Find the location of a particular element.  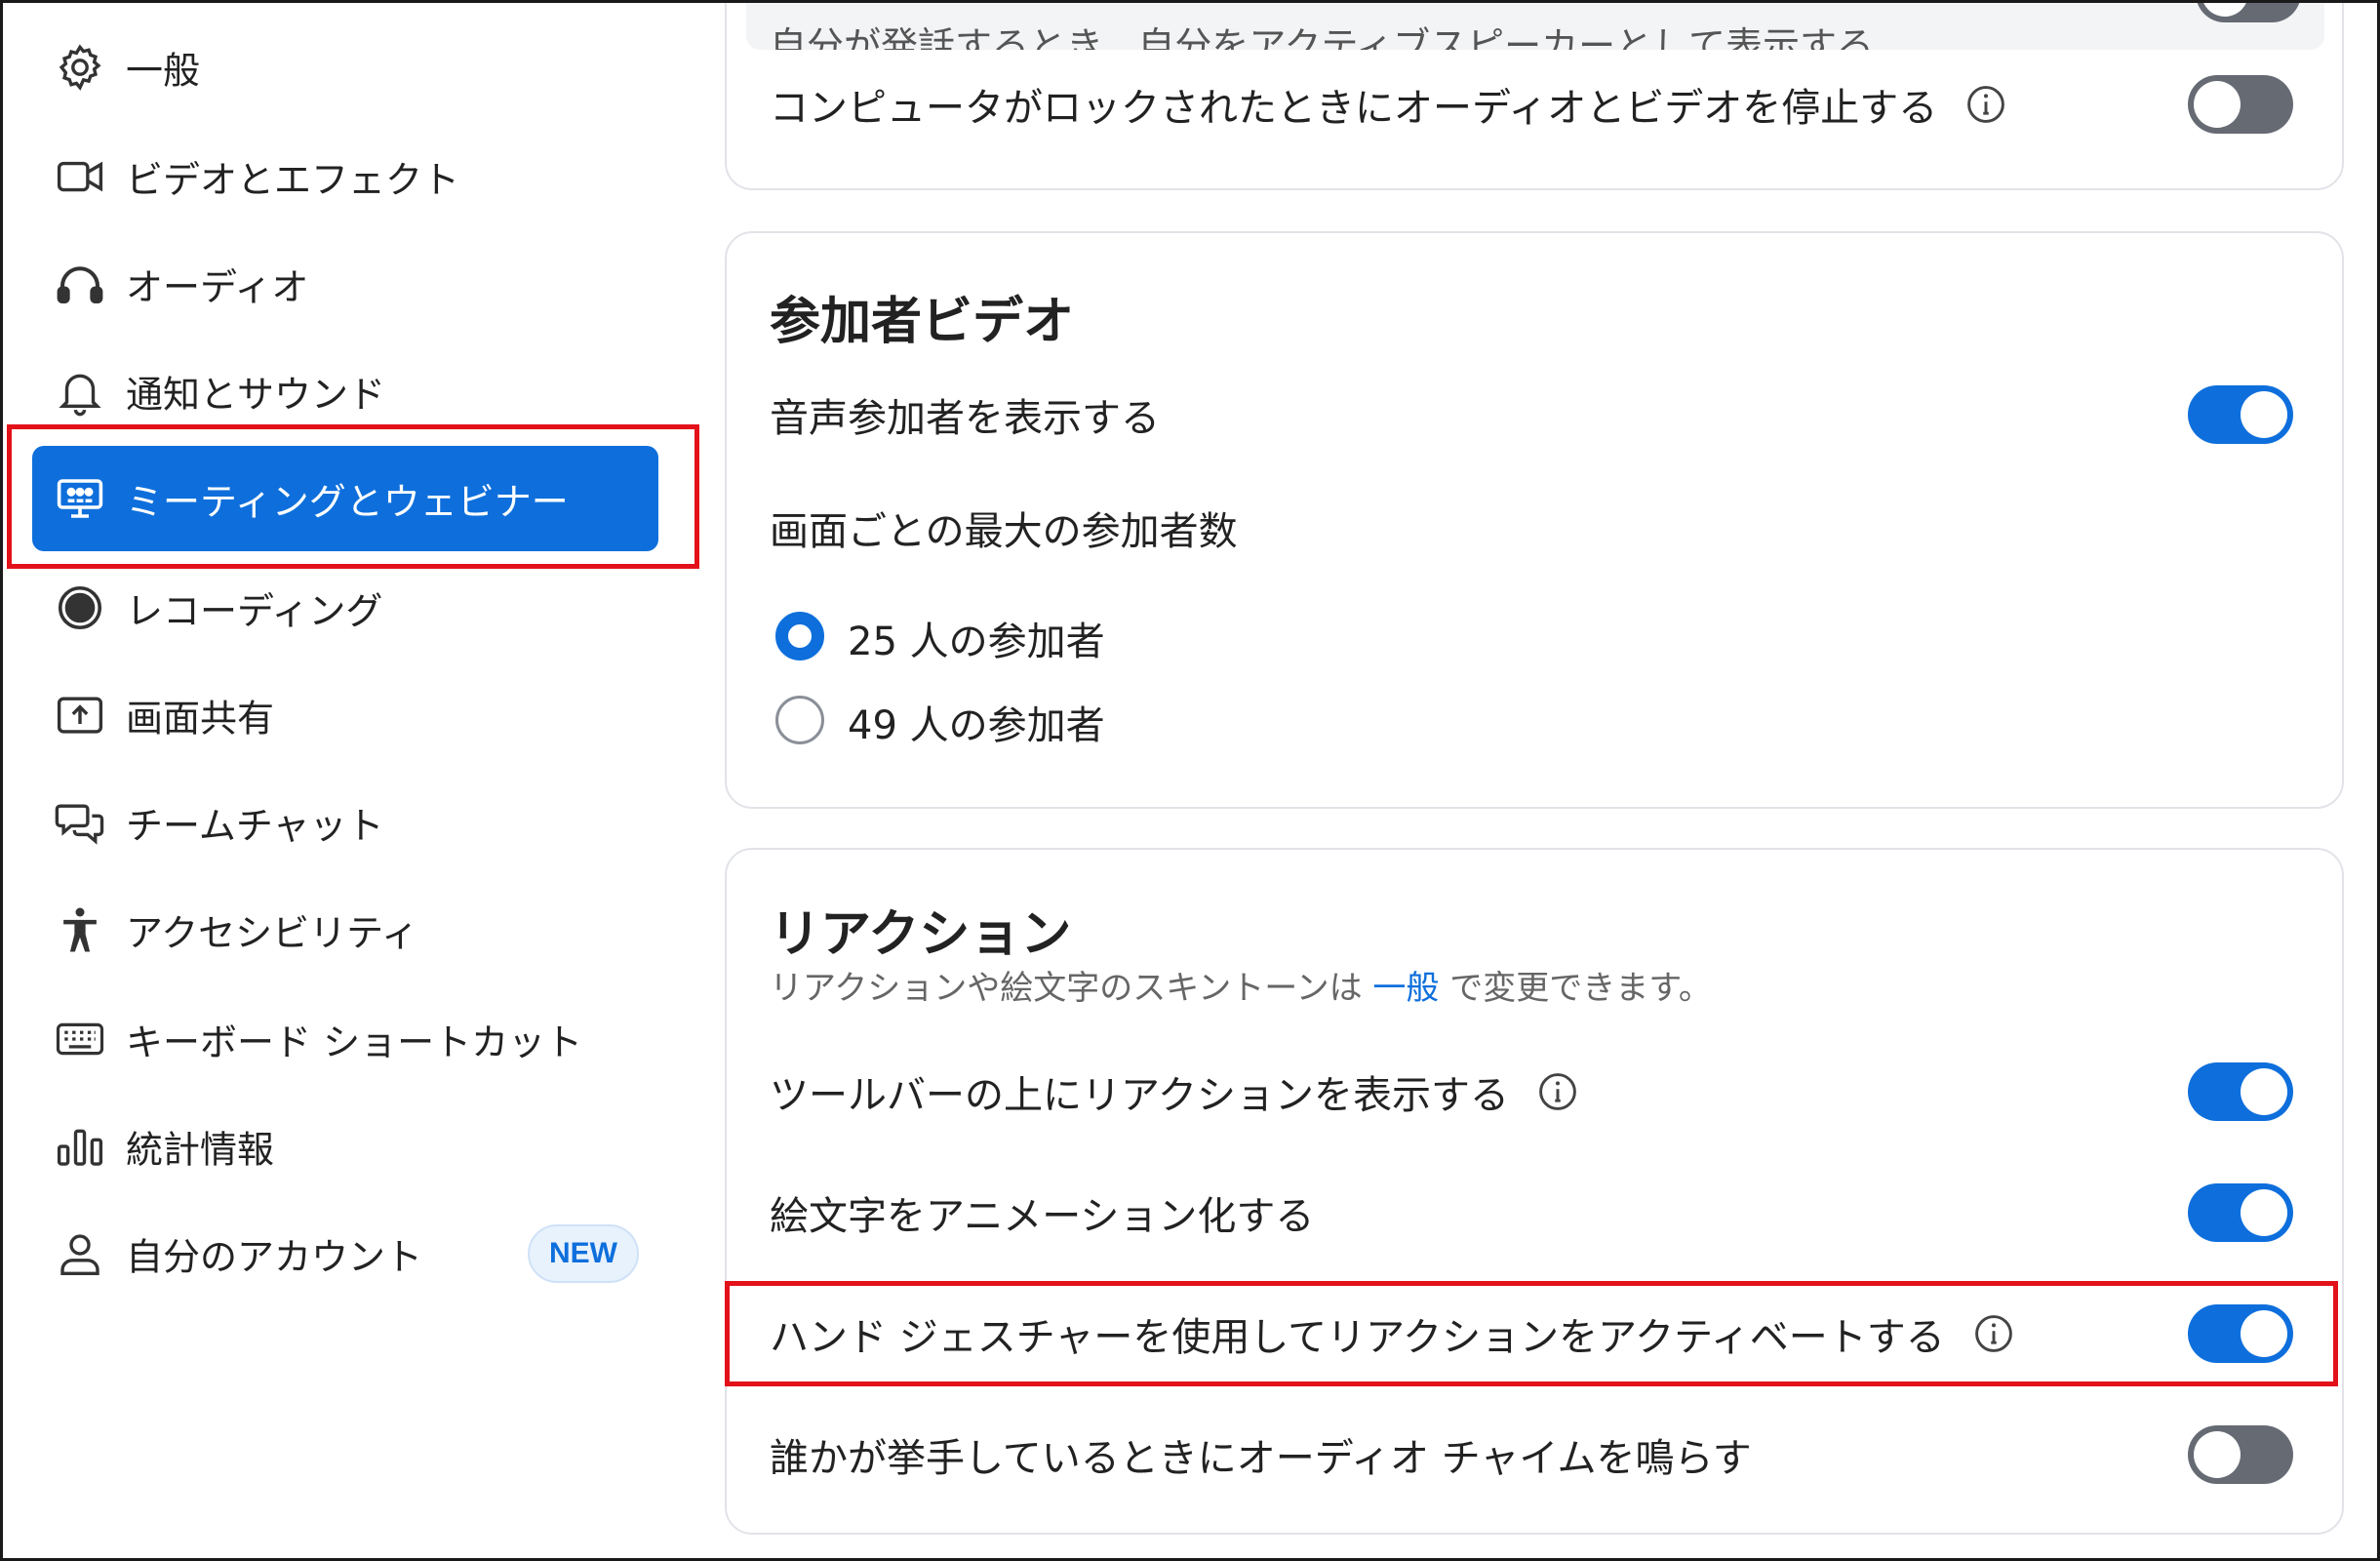

sidebar-item-audio: オーディオ is located at coordinates (345, 284).